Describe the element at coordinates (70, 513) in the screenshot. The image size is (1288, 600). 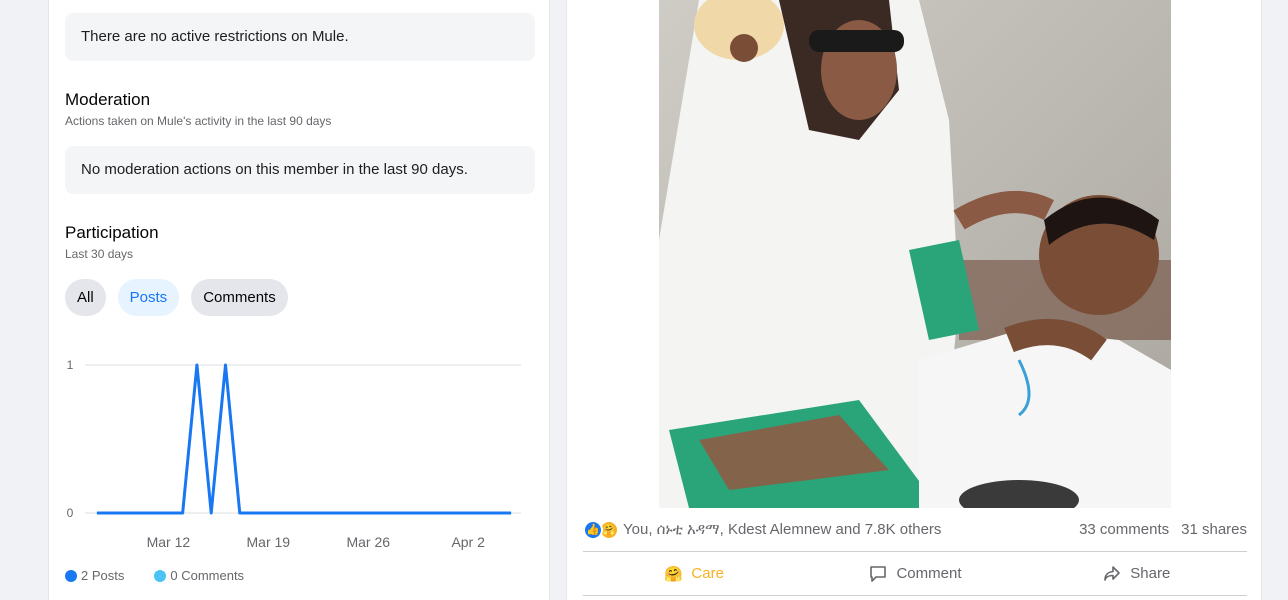
I see `y-tick-label: 0` at that location.